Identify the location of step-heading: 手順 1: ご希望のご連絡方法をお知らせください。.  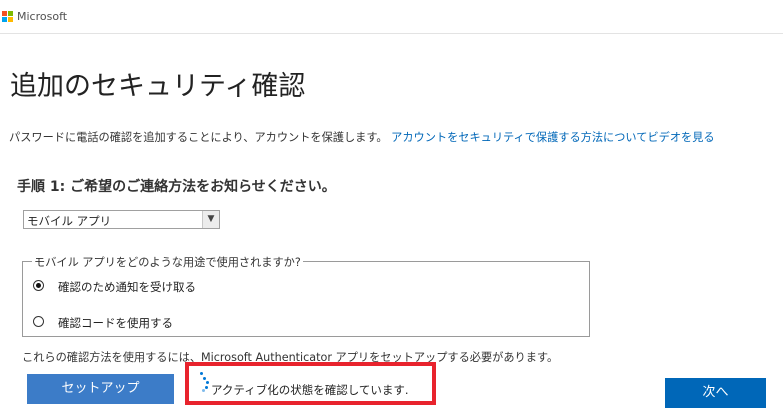
(176, 187).